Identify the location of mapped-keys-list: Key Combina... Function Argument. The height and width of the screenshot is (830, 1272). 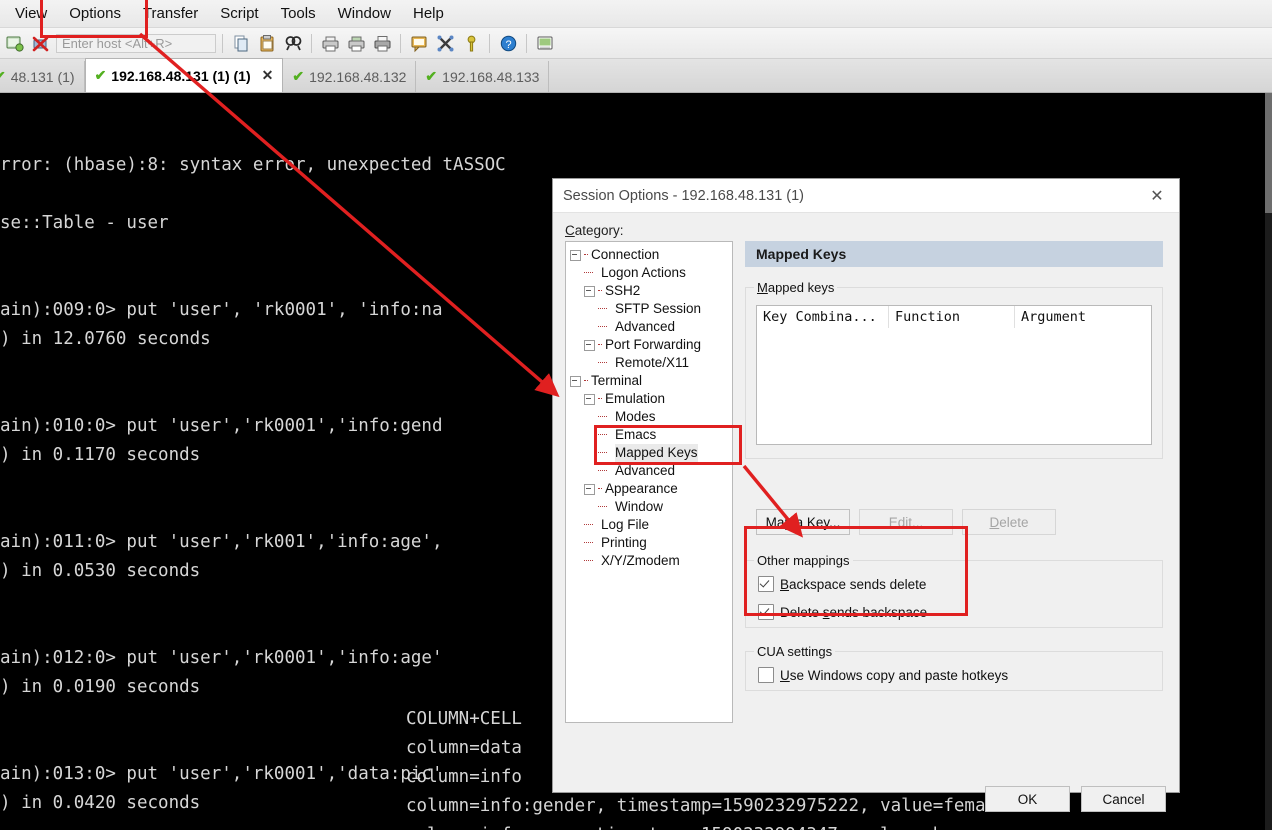
(954, 375).